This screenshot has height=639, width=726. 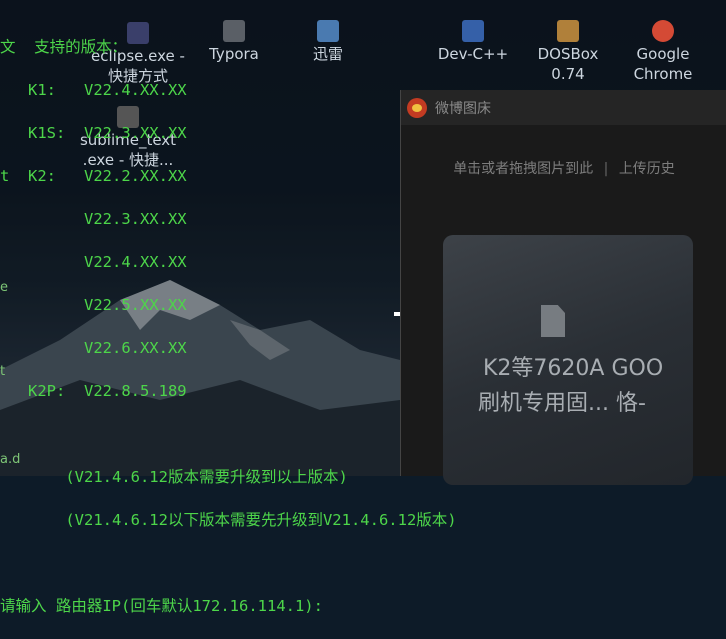 I want to click on desktop-icon-chrome: Google Chrome, so click(x=663, y=52).